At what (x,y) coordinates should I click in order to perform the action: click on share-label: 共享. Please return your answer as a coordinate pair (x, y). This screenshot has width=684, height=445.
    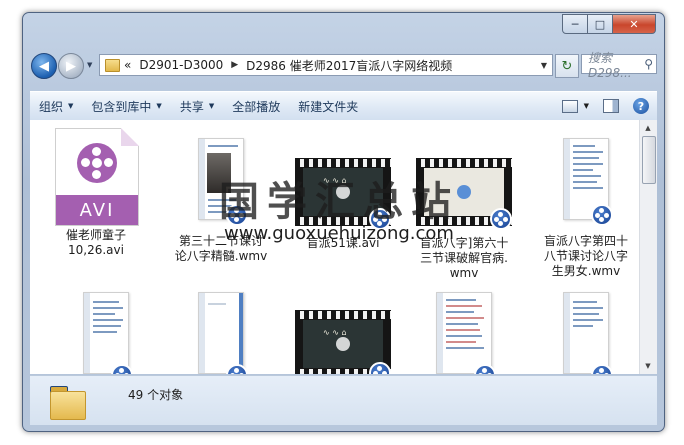
    Looking at the image, I should click on (191, 106).